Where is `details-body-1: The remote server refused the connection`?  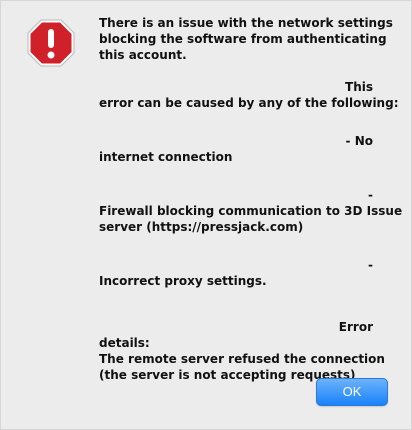 details-body-1: The remote server refused the connection is located at coordinates (242, 359).